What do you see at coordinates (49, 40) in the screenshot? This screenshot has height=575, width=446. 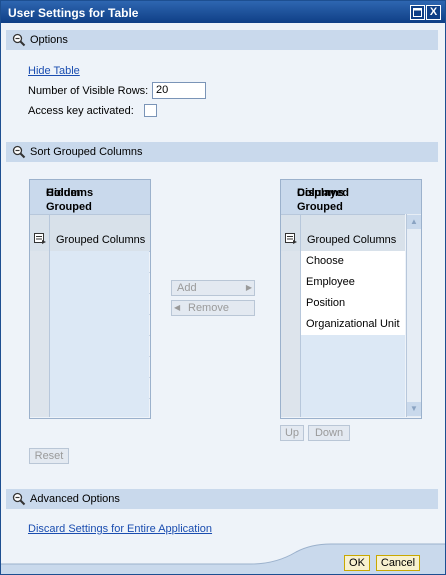 I see `options-section-title: Options` at bounding box center [49, 40].